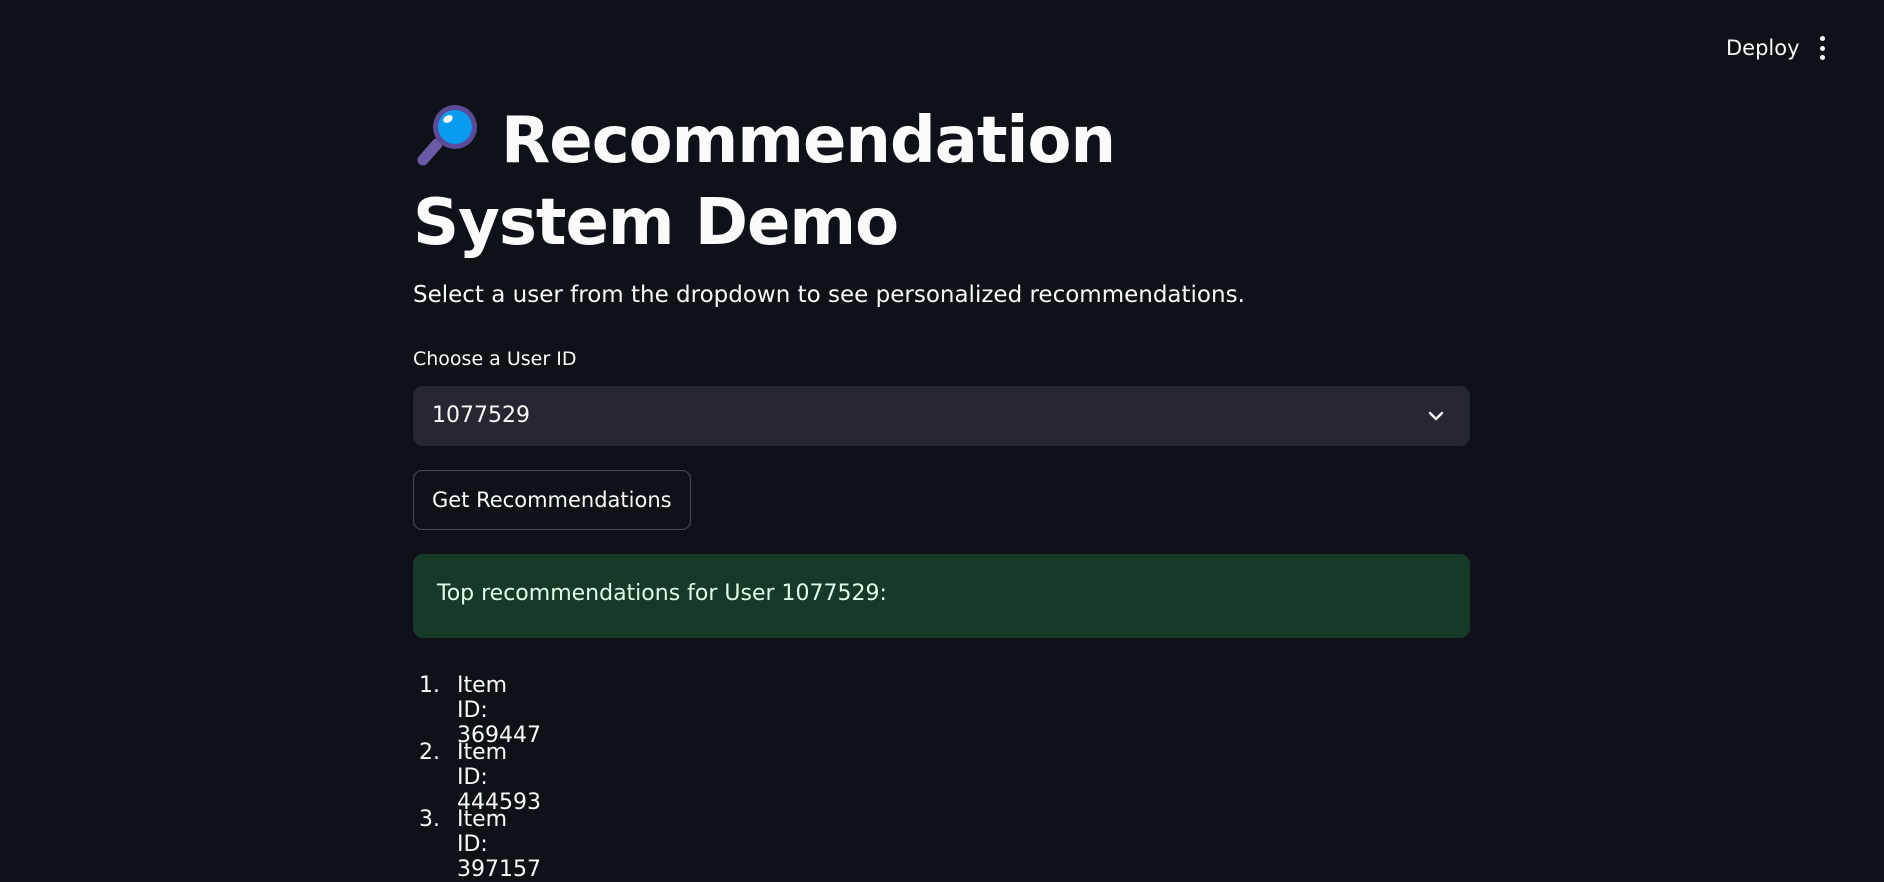 The image size is (1884, 882). I want to click on list-item-label: Item ID: 369447, so click(499, 710).